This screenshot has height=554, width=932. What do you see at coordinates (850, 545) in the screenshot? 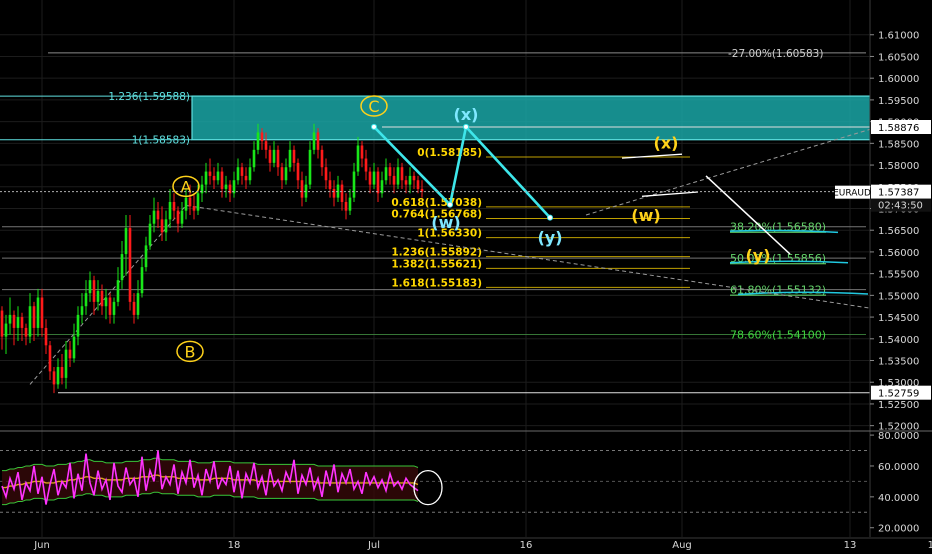
I see `time-tick-label: 13` at bounding box center [850, 545].